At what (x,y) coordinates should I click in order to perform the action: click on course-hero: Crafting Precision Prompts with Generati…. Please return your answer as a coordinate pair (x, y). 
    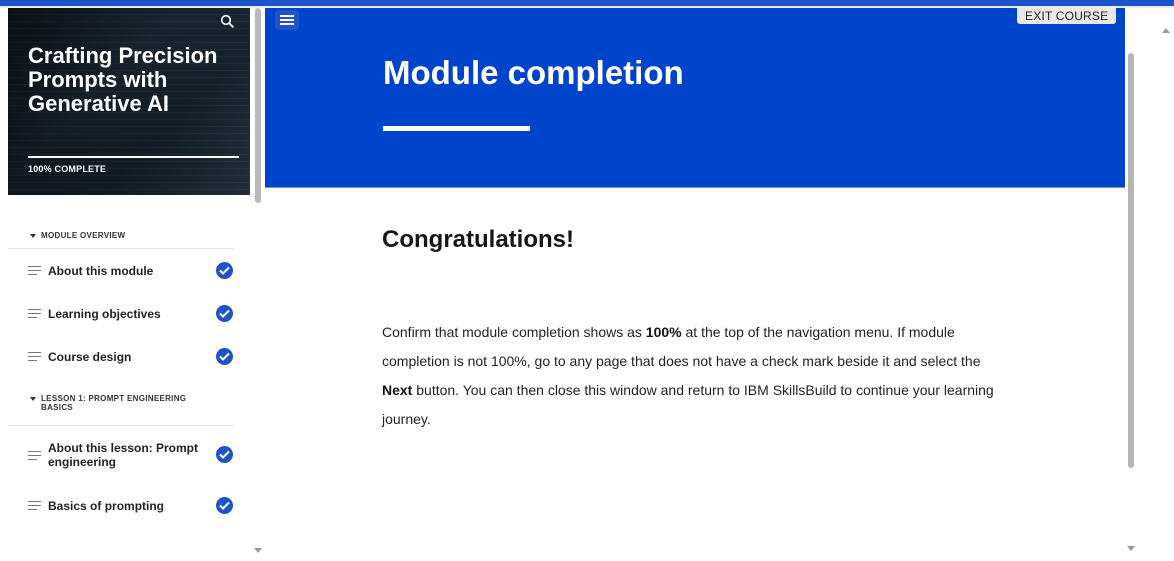
    Looking at the image, I should click on (129, 101).